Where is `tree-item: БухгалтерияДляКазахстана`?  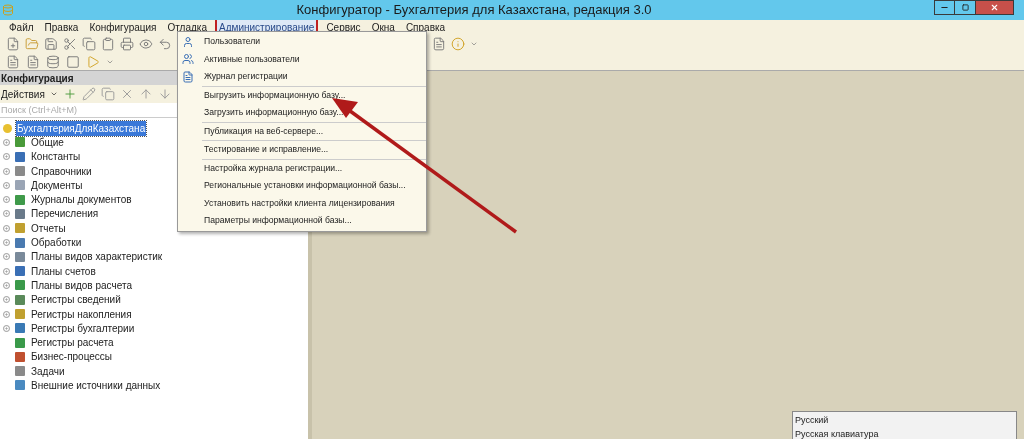 tree-item: БухгалтерияДляКазахстана is located at coordinates (81, 128).